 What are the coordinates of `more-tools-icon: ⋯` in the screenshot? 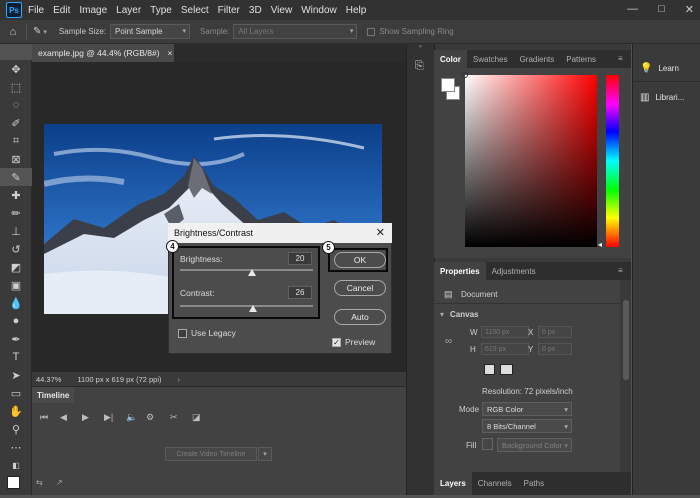 It's located at (16, 447).